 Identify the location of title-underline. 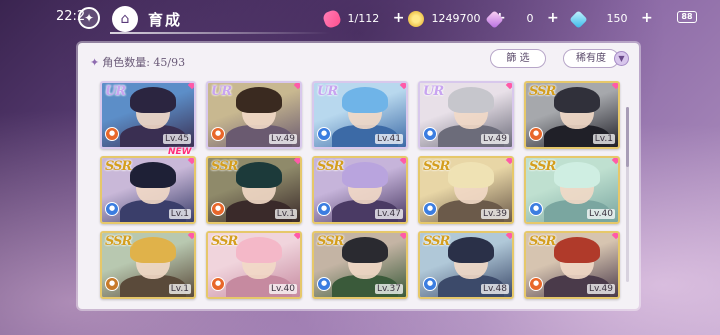
(220, 33).